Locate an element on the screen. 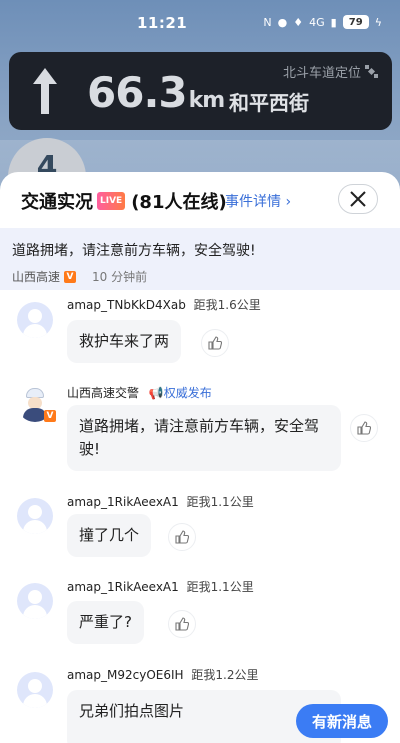  distance-label: 距我1.6公里 is located at coordinates (227, 305).